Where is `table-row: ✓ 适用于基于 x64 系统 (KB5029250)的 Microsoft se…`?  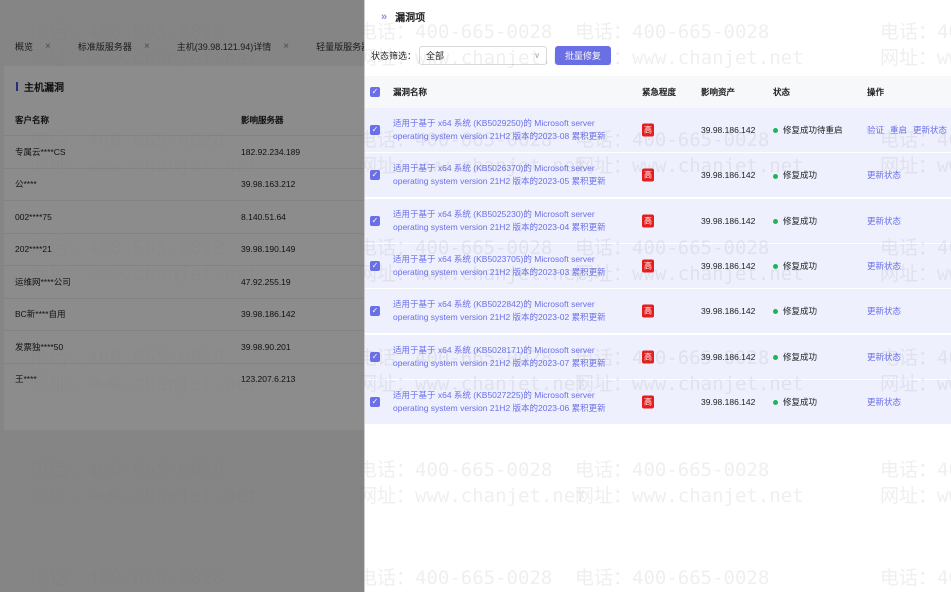 table-row: ✓ 适用于基于 x64 系统 (KB5029250)的 Microsoft se… is located at coordinates (658, 130).